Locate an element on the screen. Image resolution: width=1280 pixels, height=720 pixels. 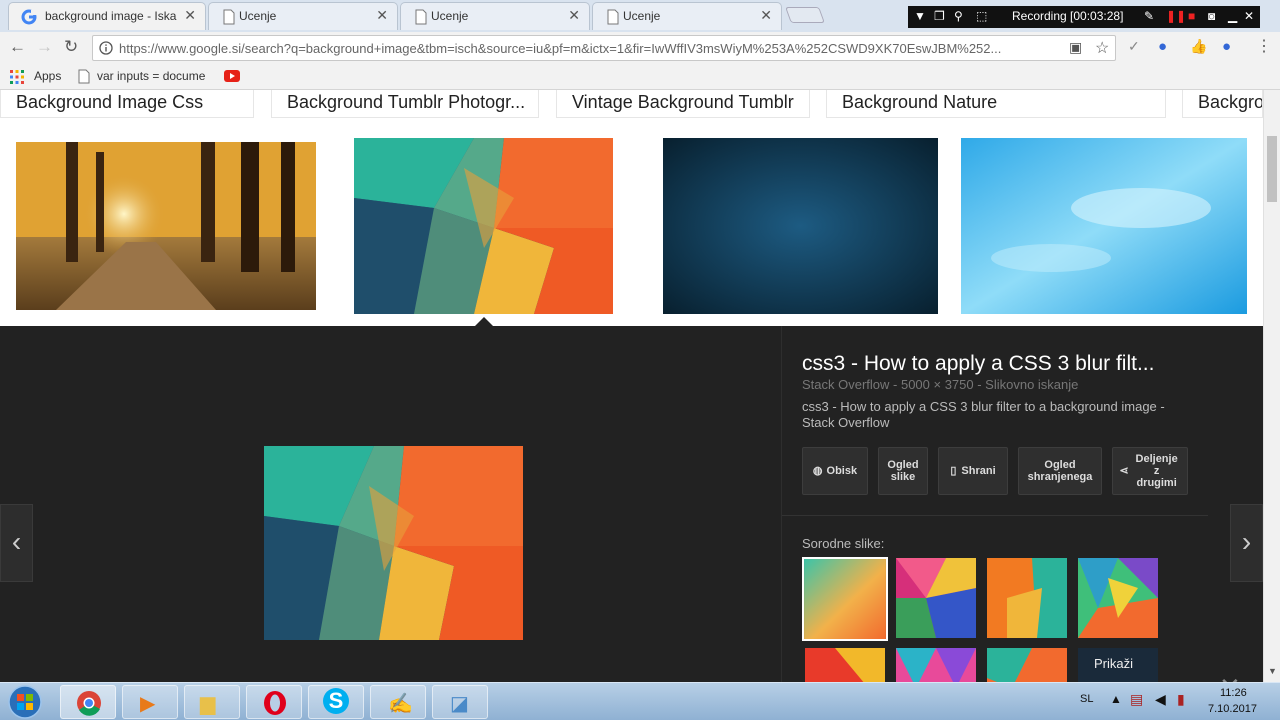
next-image-button: › is located at coordinates (1246, 543).